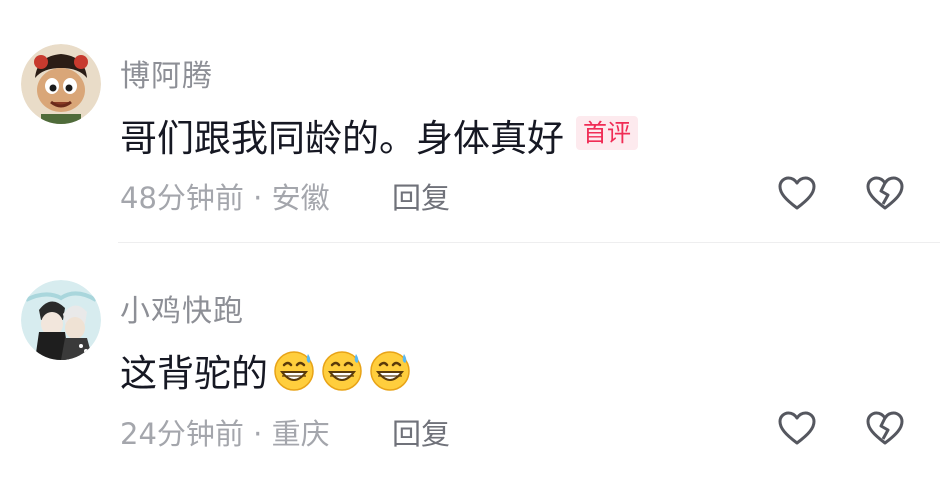 Image resolution: width=940 pixels, height=487 pixels. What do you see at coordinates (182, 434) in the screenshot?
I see `comment-time: 24分钟前` at bounding box center [182, 434].